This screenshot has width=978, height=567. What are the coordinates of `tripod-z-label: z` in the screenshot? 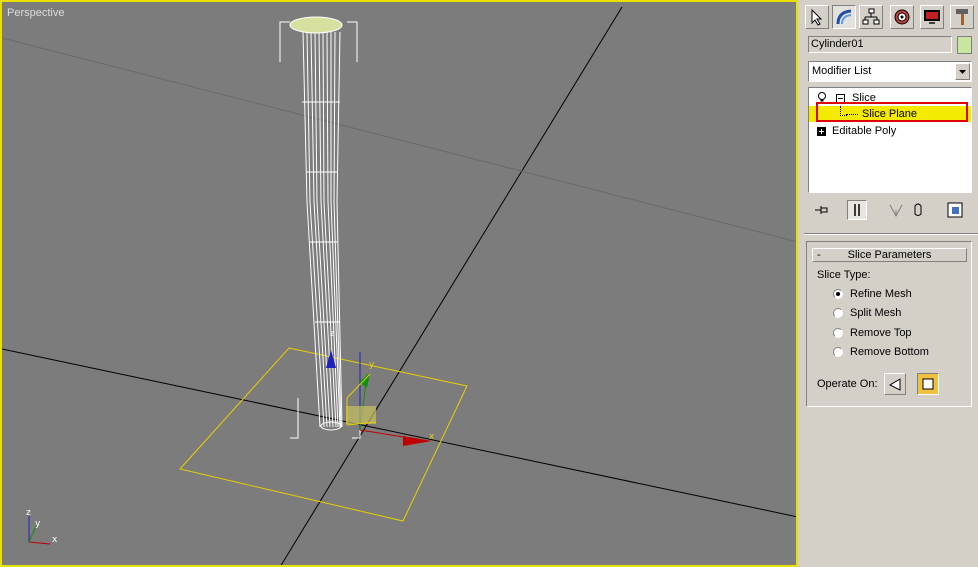 It's located at (28, 513).